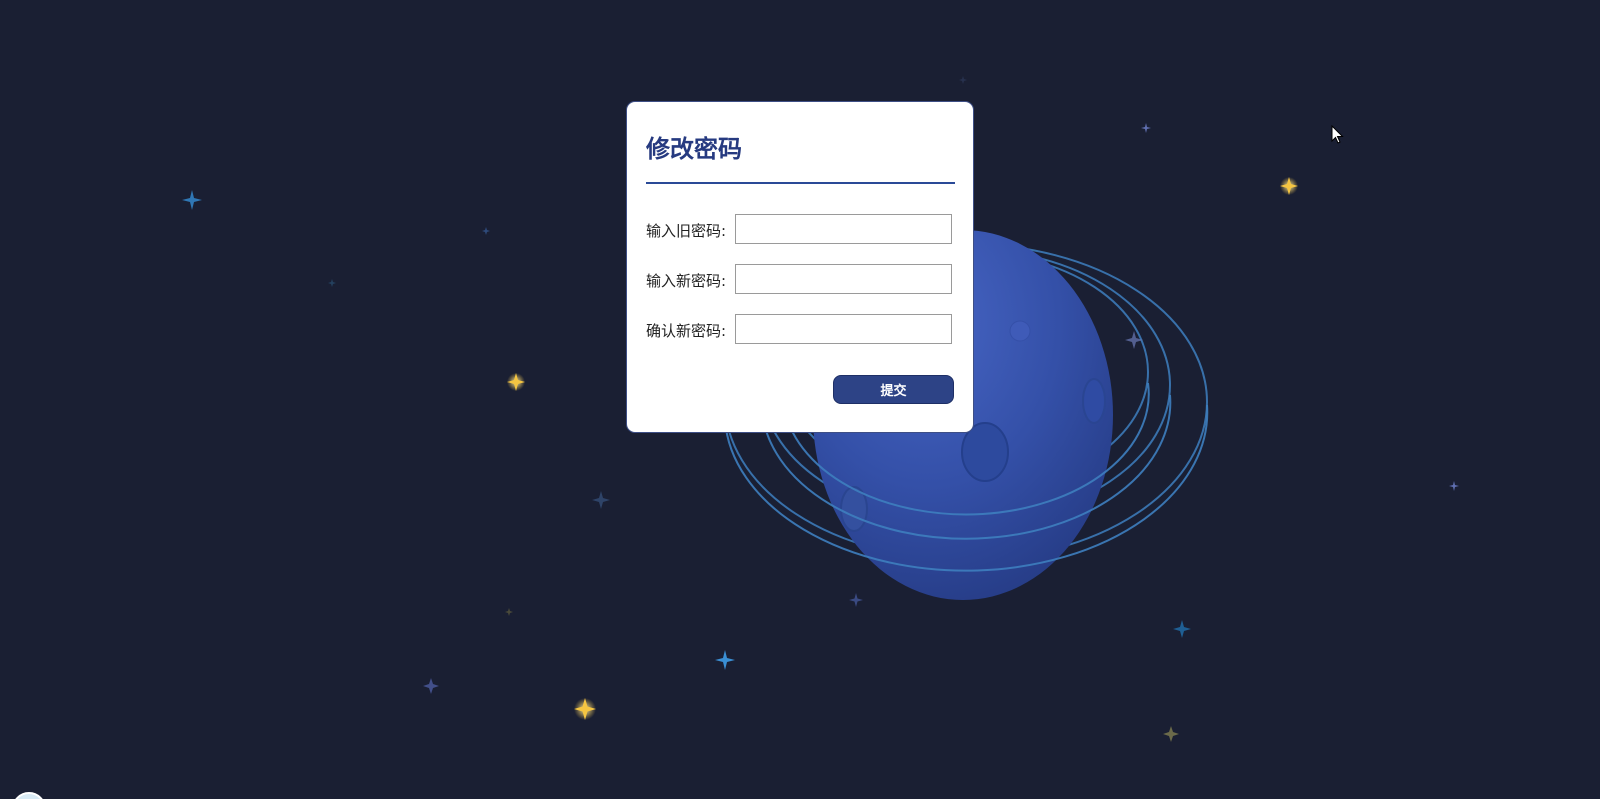  I want to click on star-dim-yellow, so click(1171, 734).